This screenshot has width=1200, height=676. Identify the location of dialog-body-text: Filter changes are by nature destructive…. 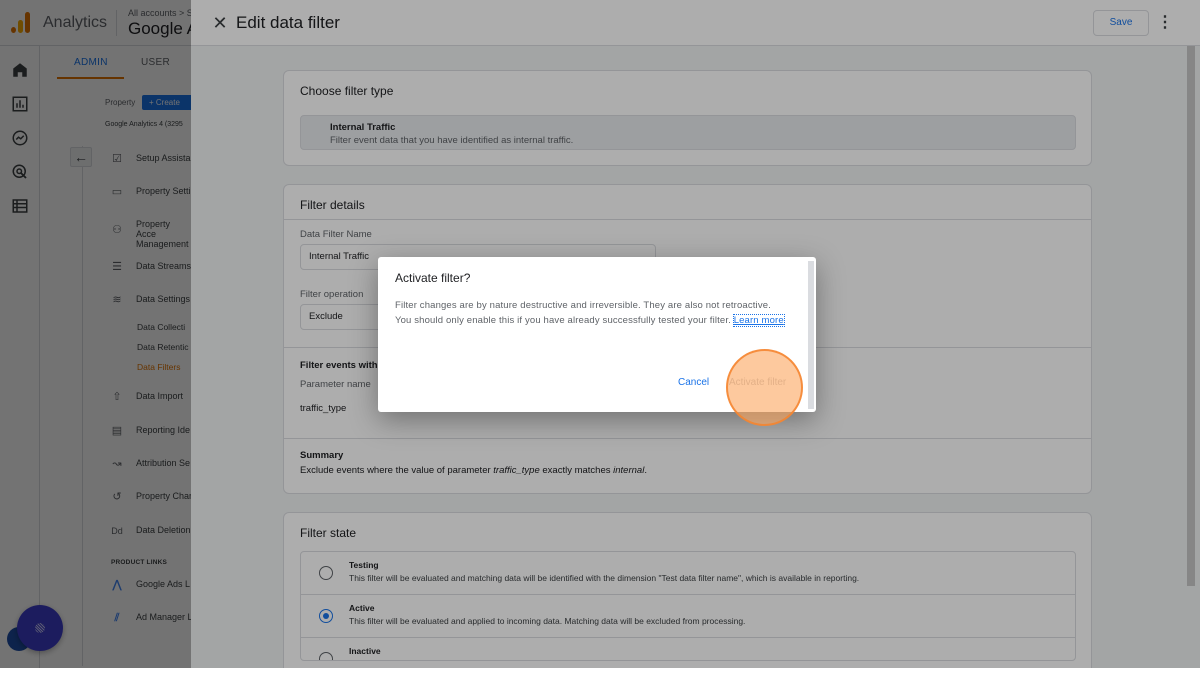
(583, 313).